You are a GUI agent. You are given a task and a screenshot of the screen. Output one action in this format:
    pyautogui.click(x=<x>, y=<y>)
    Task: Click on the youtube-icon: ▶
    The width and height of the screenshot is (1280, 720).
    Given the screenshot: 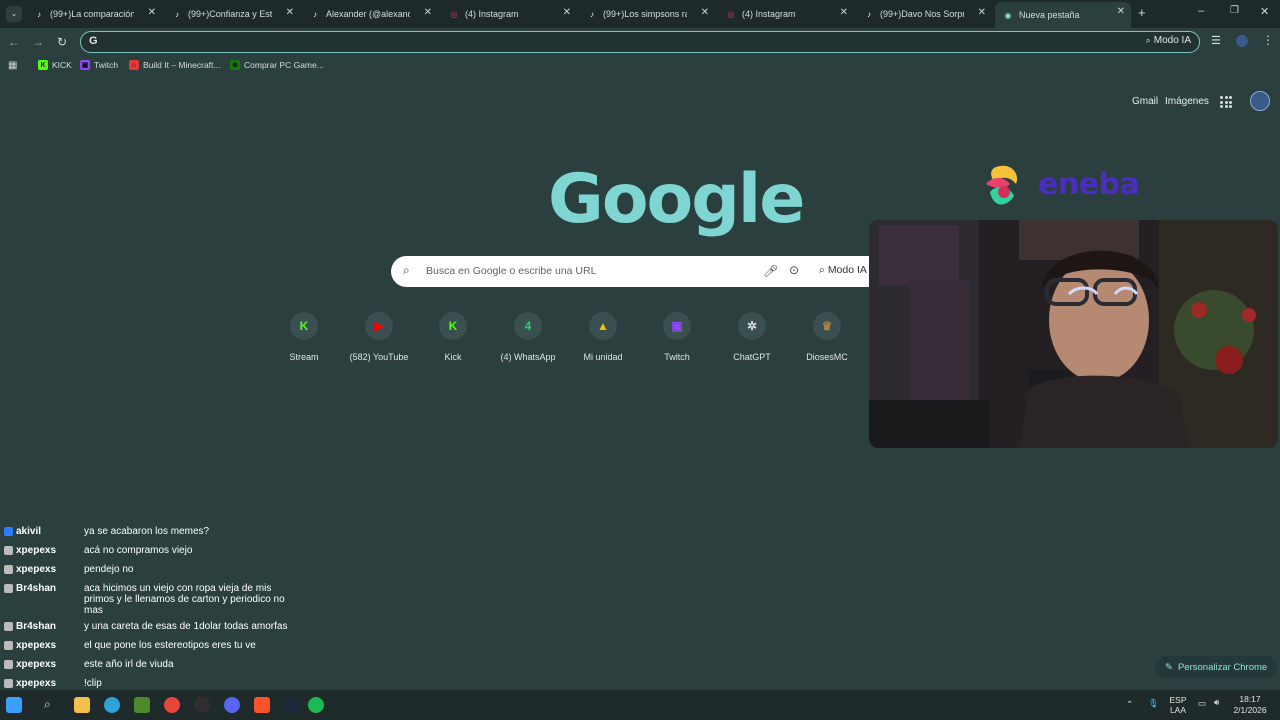 What is the action you would take?
    pyautogui.click(x=379, y=326)
    